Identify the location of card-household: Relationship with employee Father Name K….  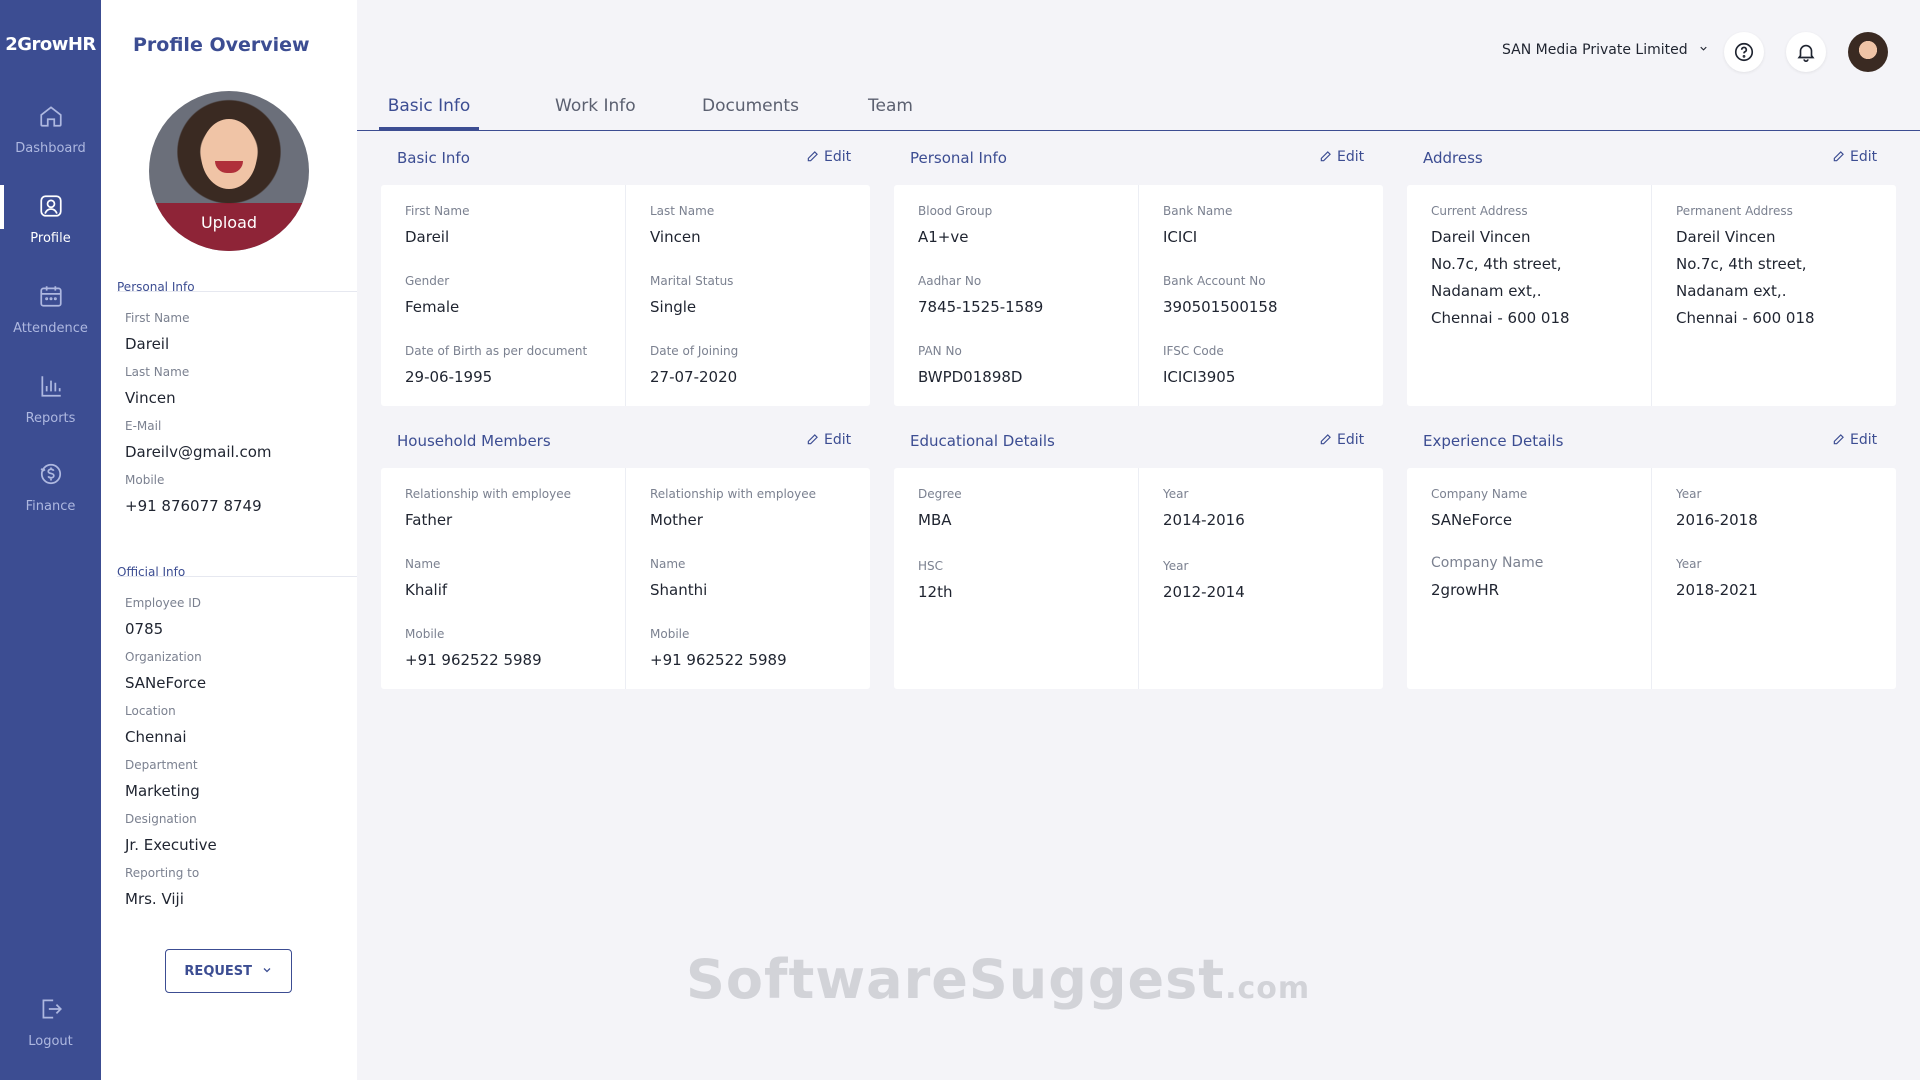
(625, 578).